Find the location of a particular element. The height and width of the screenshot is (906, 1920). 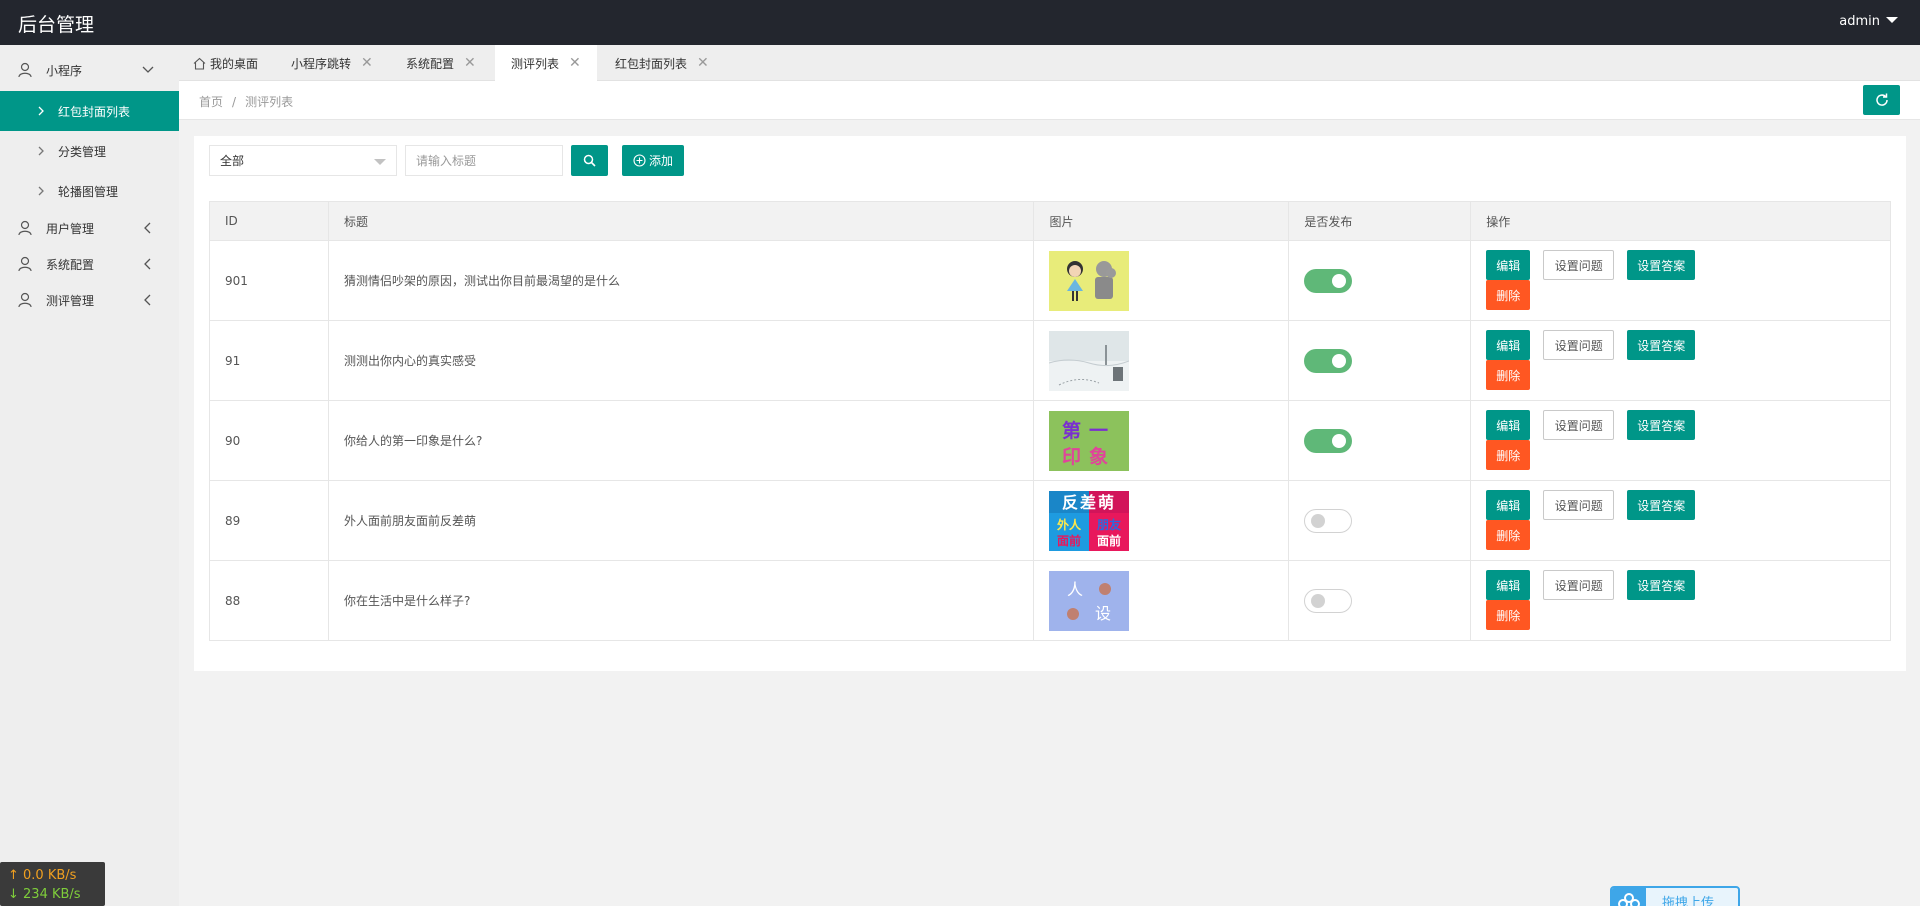

tab-system-config: 系统配置 ✕ is located at coordinates (441, 63).